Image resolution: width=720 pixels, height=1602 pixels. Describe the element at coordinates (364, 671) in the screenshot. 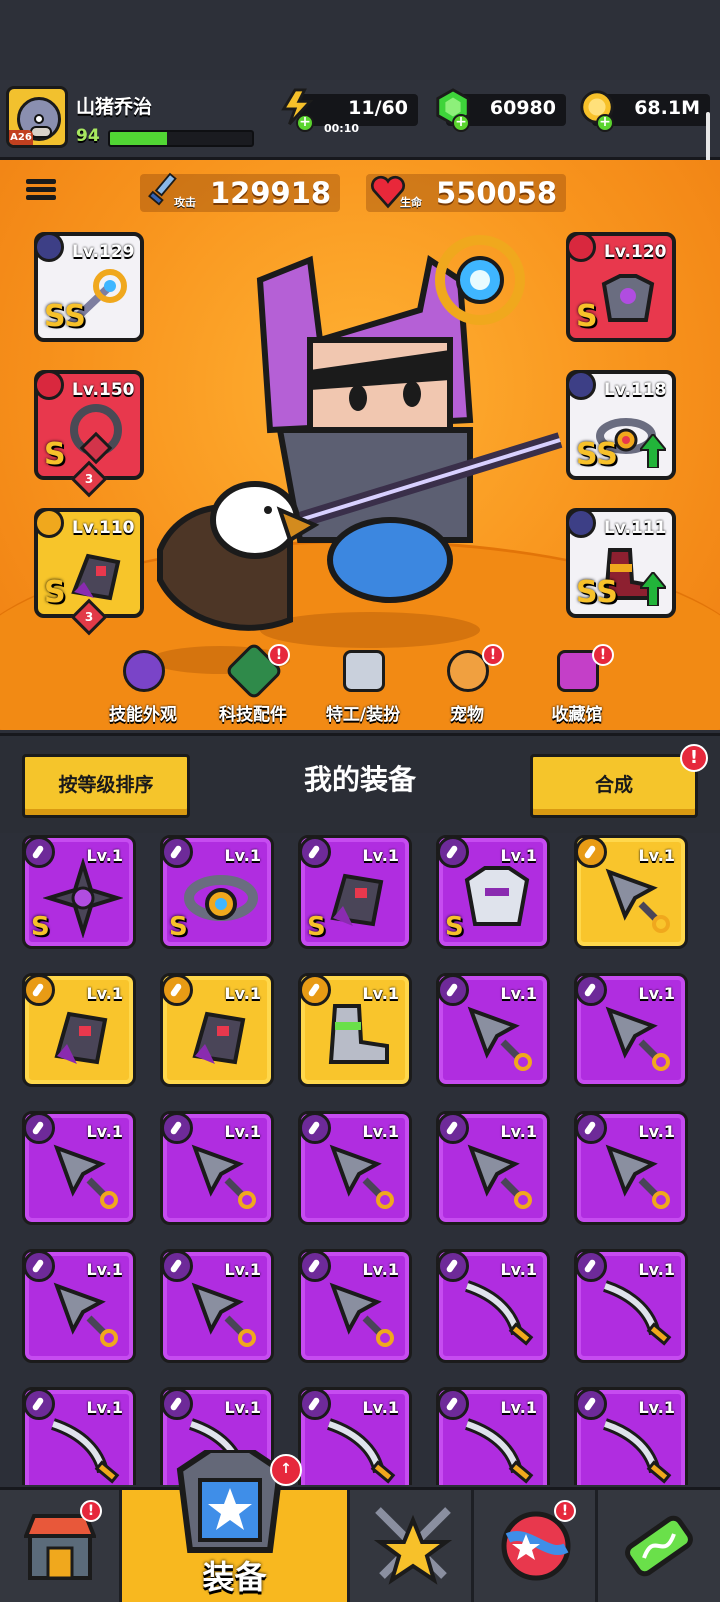

I see `agent-icon` at that location.